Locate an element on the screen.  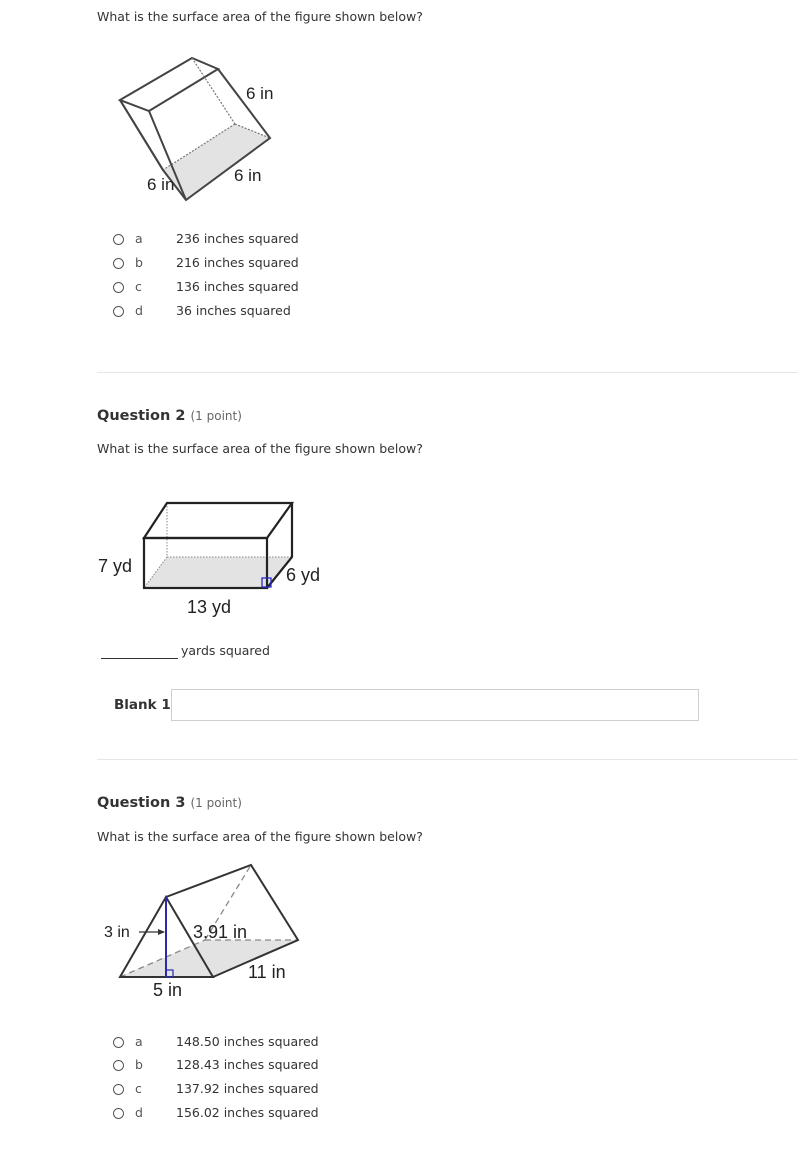
rectangular-prism-figure: 7 yd 13 yd 6 yd is located at coordinates (209, 559).